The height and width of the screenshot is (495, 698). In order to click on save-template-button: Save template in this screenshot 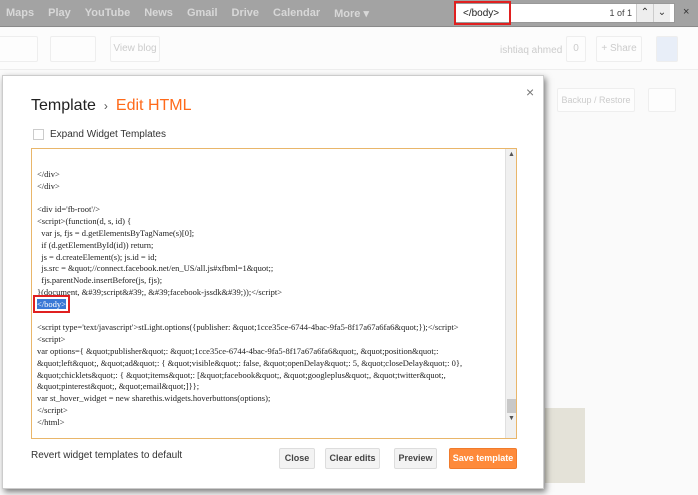, I will do `click(483, 458)`.